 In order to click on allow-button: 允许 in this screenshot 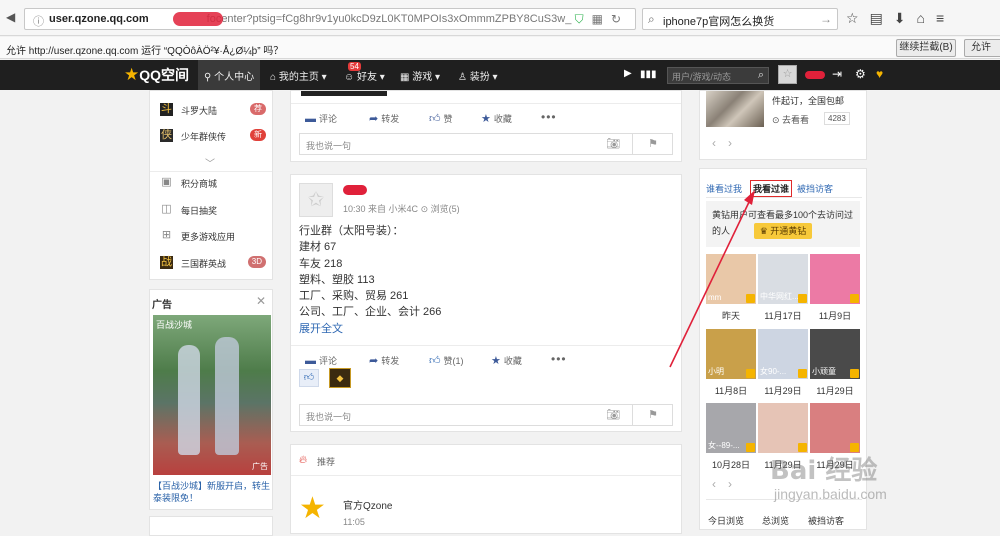, I will do `click(982, 48)`.